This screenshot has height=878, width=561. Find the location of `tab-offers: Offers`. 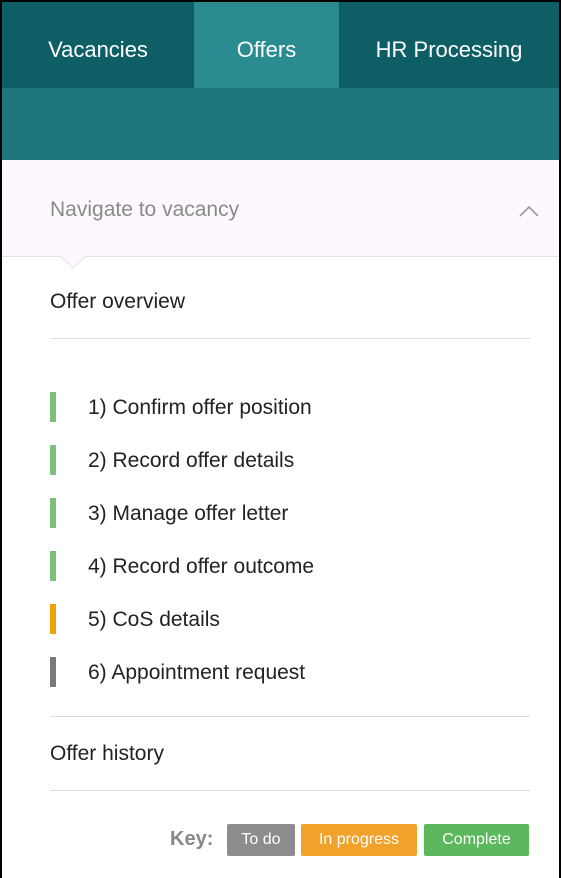

tab-offers: Offers is located at coordinates (266, 45).